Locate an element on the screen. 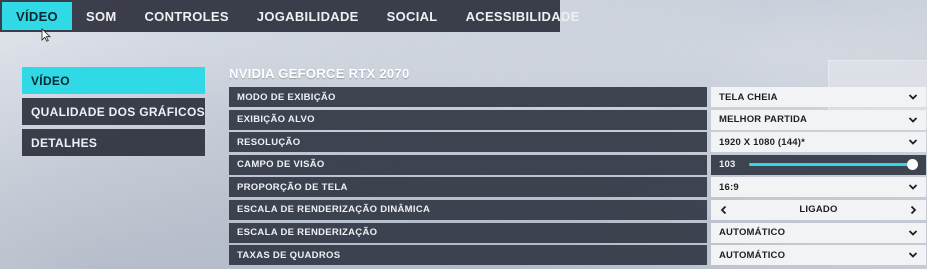  setting-label: MODO DE EXIBIÇÃO is located at coordinates (468, 97).